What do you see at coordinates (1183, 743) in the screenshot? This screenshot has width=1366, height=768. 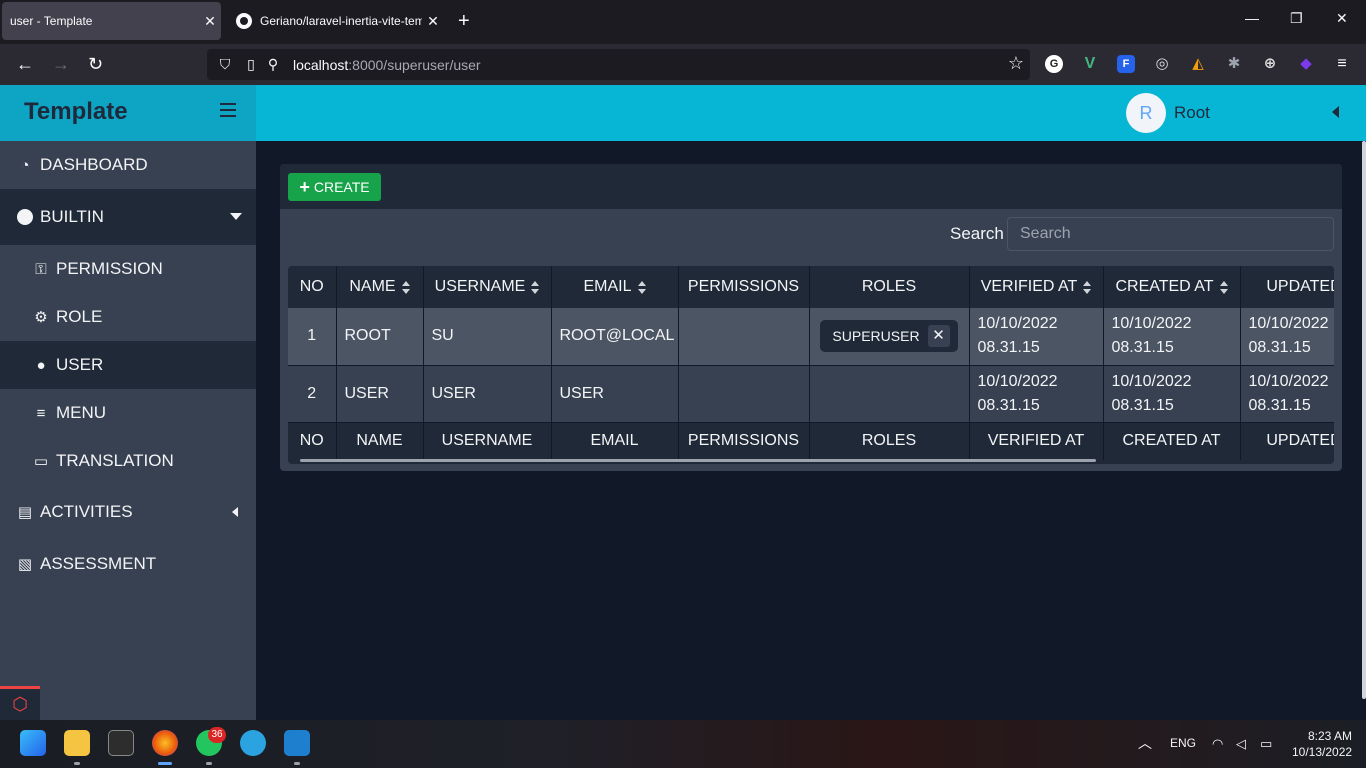 I see `language-indicator: ENG` at bounding box center [1183, 743].